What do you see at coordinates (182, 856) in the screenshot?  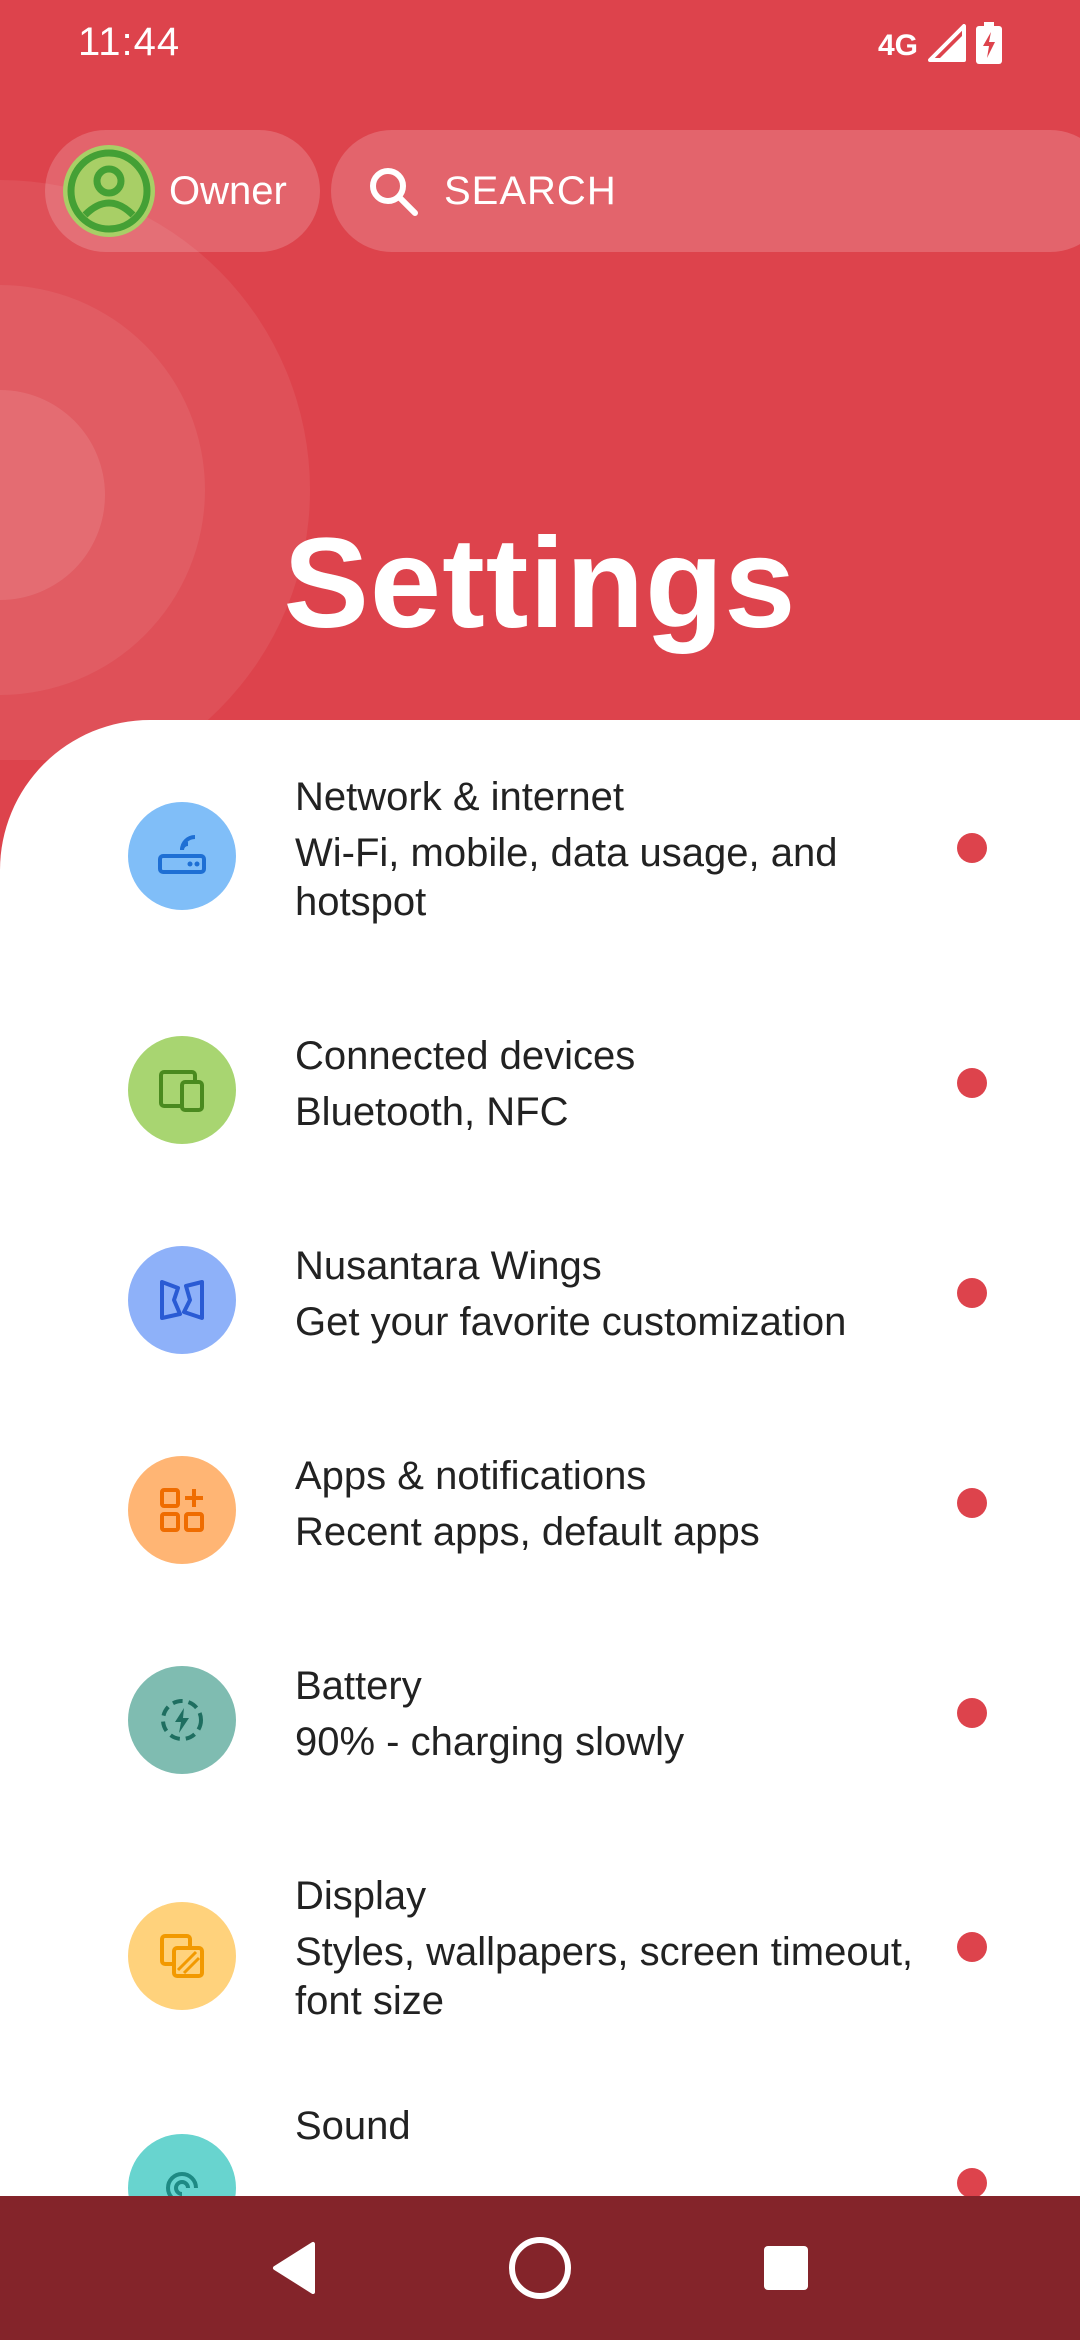 I see `wifi-router-icon` at bounding box center [182, 856].